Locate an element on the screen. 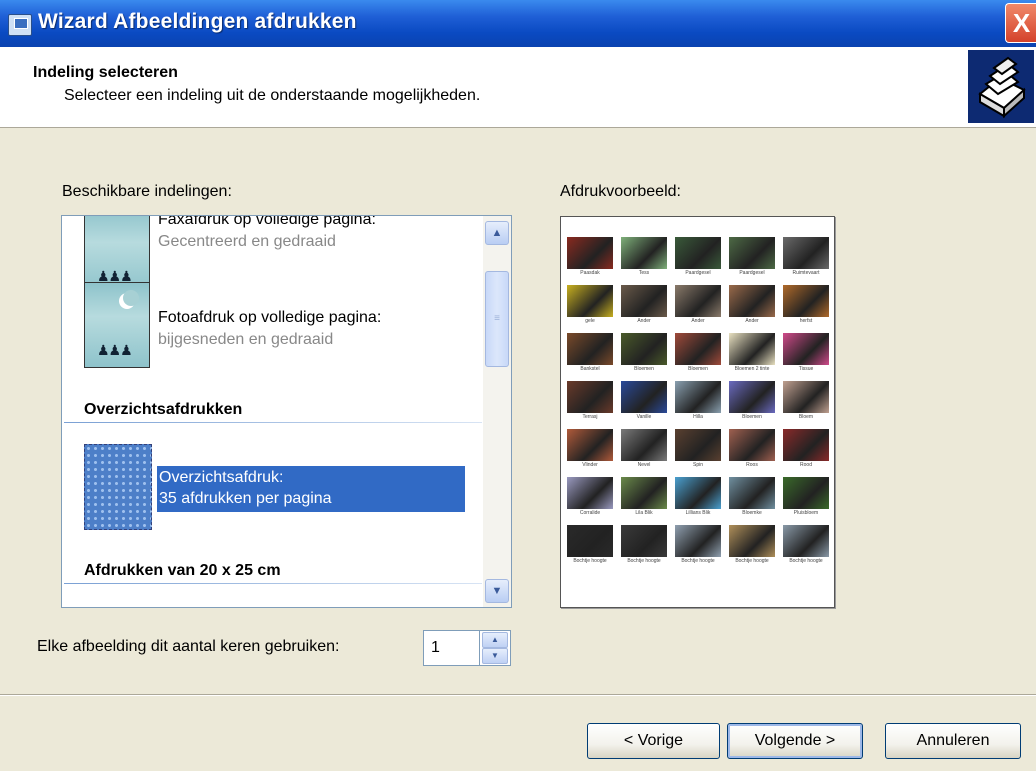  scroll-up-button: ▲ is located at coordinates (497, 233).